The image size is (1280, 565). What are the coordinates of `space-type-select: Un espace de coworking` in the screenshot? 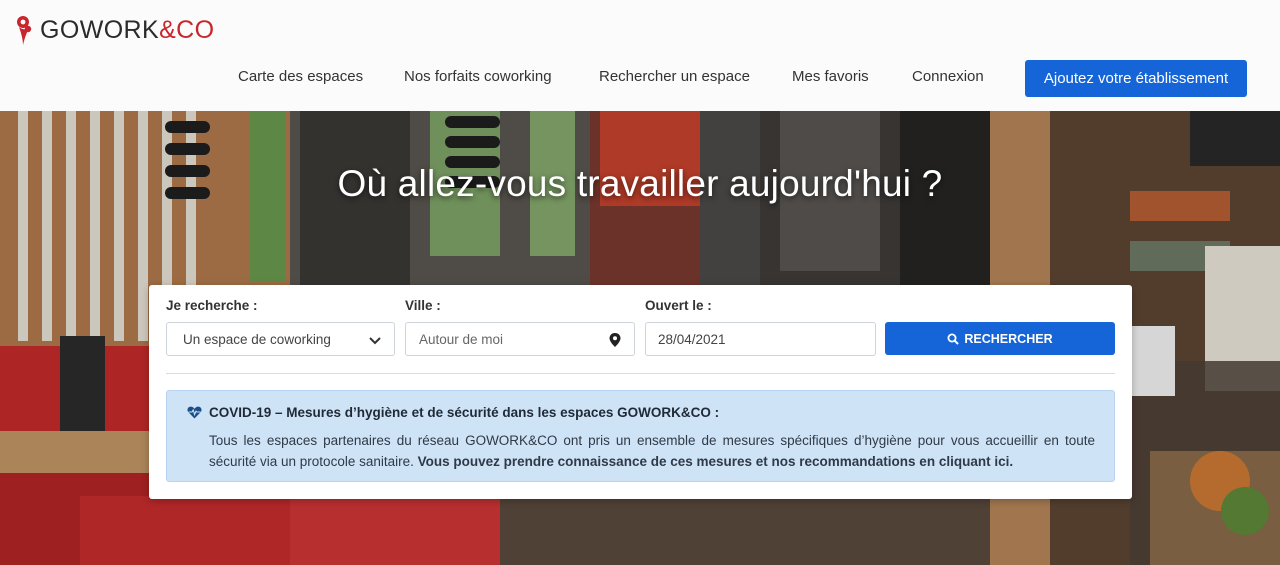 It's located at (280, 339).